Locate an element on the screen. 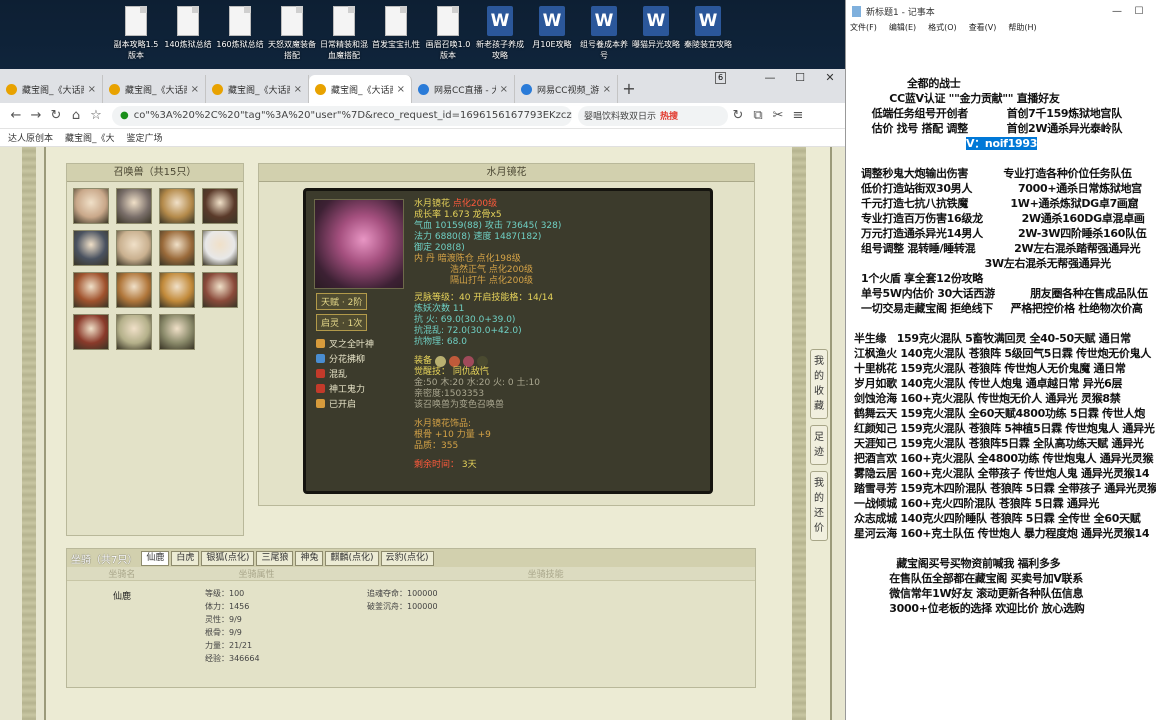 The width and height of the screenshot is (1156, 720). desktop-icon: W 曝猫异光攻略 is located at coordinates (656, 34).